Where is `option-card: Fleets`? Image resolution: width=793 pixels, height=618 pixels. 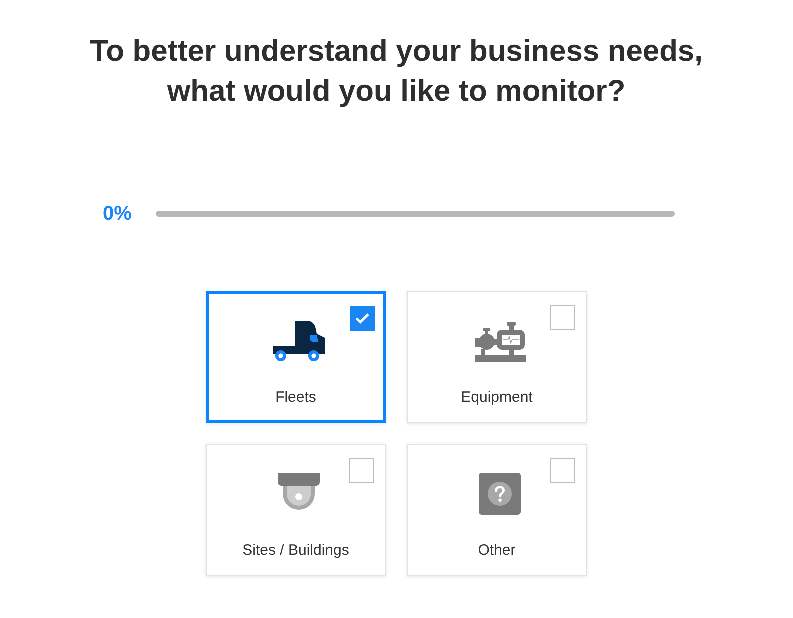
option-card: Fleets is located at coordinates (296, 357).